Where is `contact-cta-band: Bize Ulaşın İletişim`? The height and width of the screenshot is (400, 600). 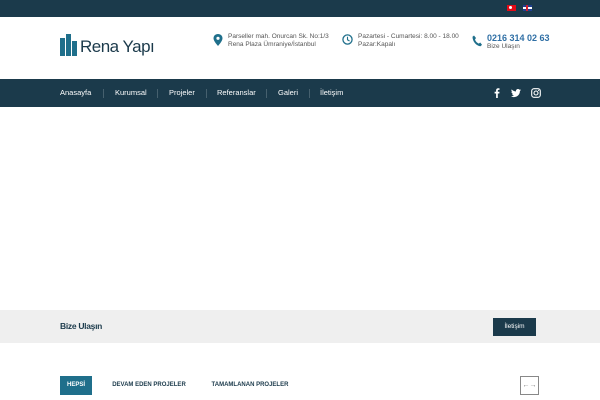 contact-cta-band: Bize Ulaşın İletişim is located at coordinates (300, 326).